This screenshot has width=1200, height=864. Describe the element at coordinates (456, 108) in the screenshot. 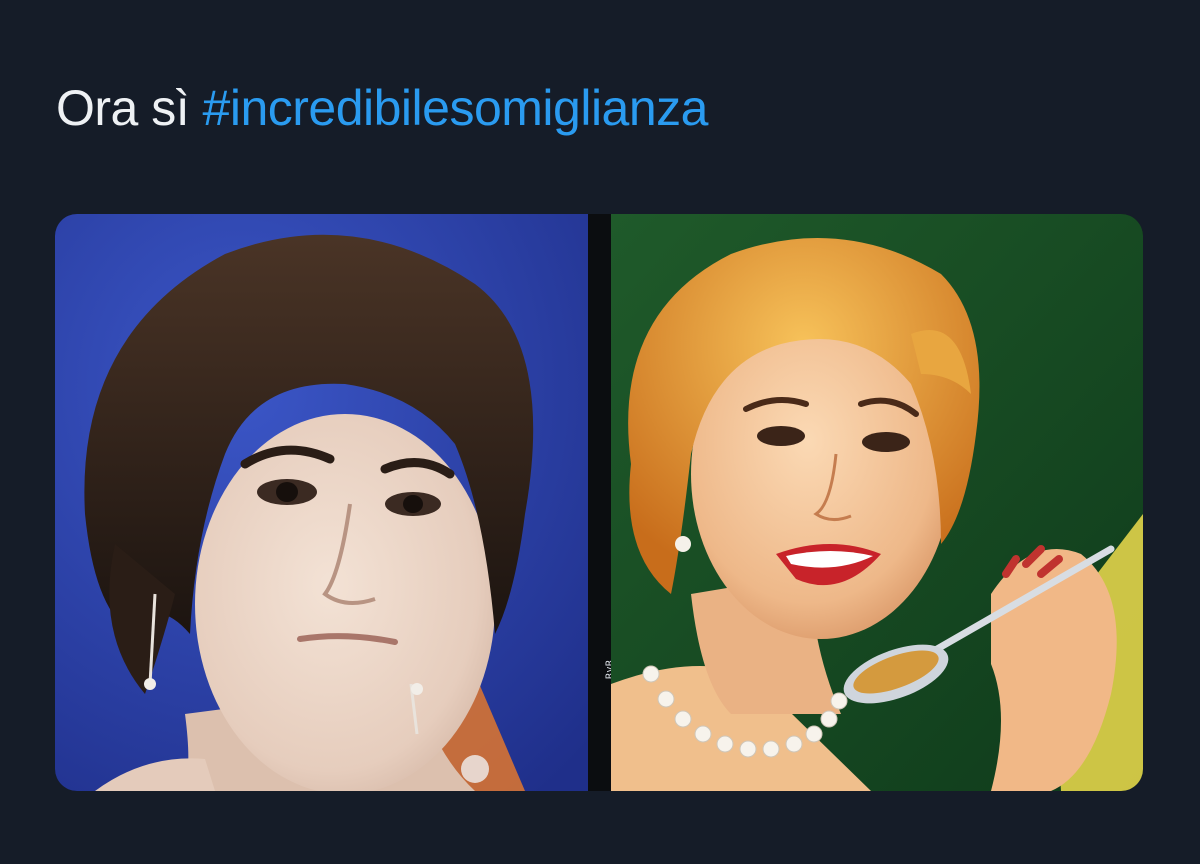

I see `hashtag-link: #incredibilesomiglianza` at that location.